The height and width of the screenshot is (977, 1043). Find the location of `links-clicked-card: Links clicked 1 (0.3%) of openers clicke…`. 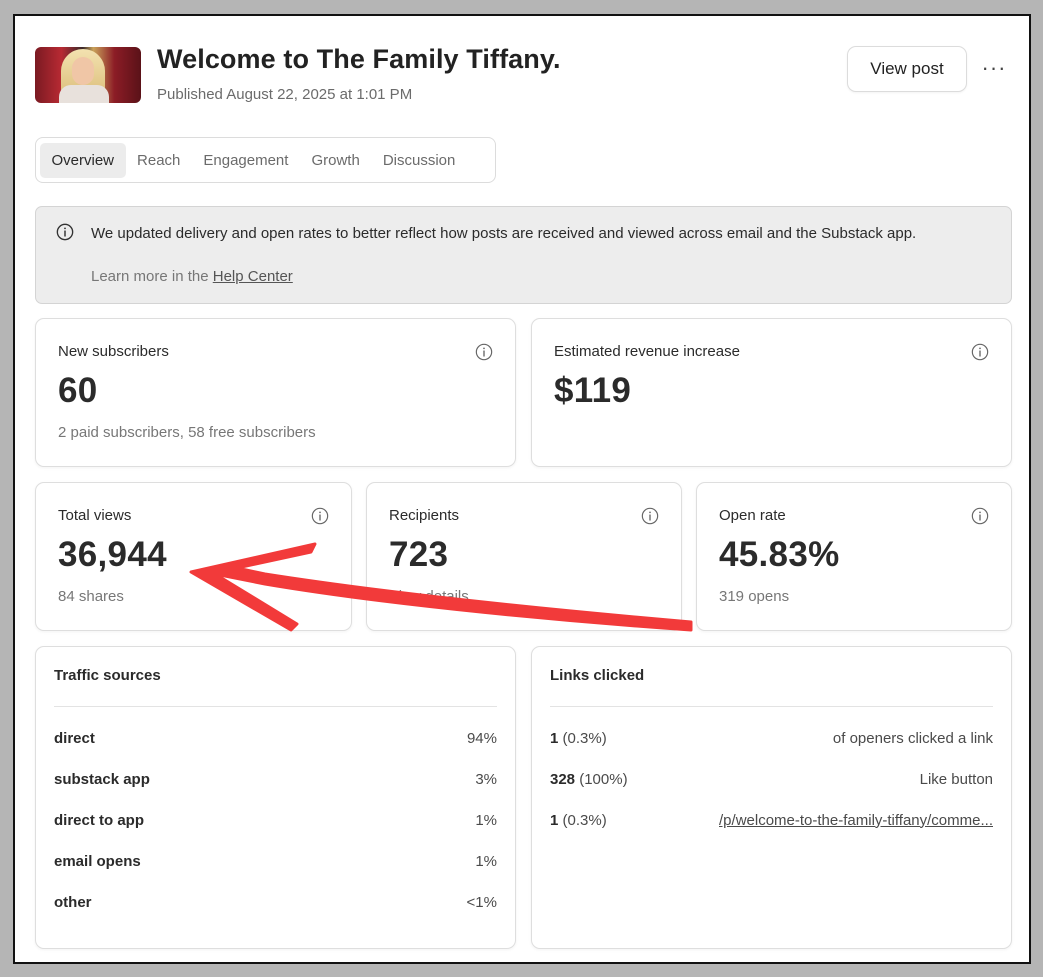

links-clicked-card: Links clicked 1 (0.3%) of openers clicke… is located at coordinates (771, 797).